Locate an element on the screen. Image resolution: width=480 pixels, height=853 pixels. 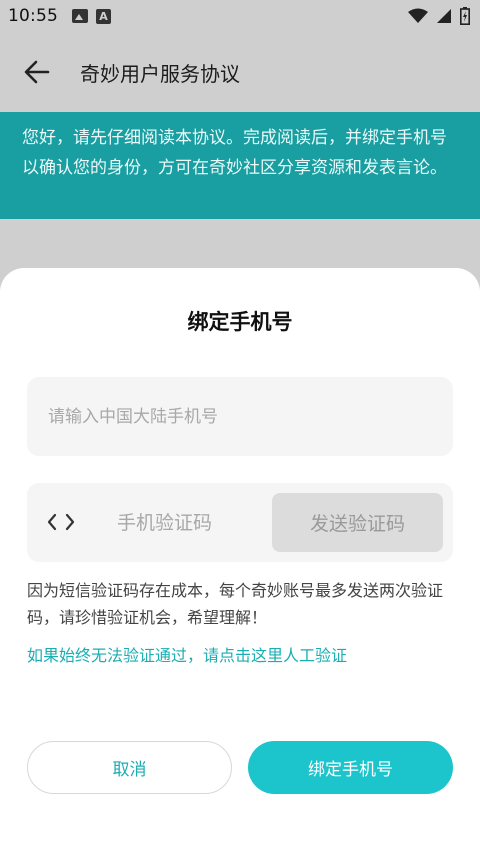
send-code-button: 发送验证码 is located at coordinates (357, 522).